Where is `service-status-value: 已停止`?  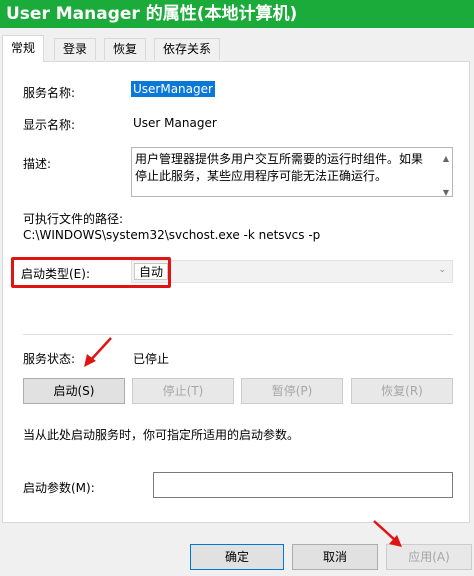 service-status-value: 已停止 is located at coordinates (151, 359).